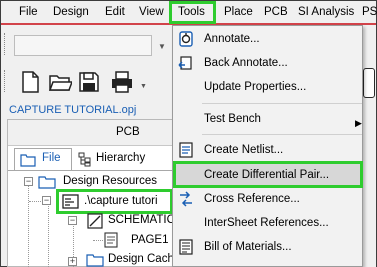 This screenshot has width=377, height=267. Describe the element at coordinates (232, 119) in the screenshot. I see `menu-item-label: Test Bench` at that location.